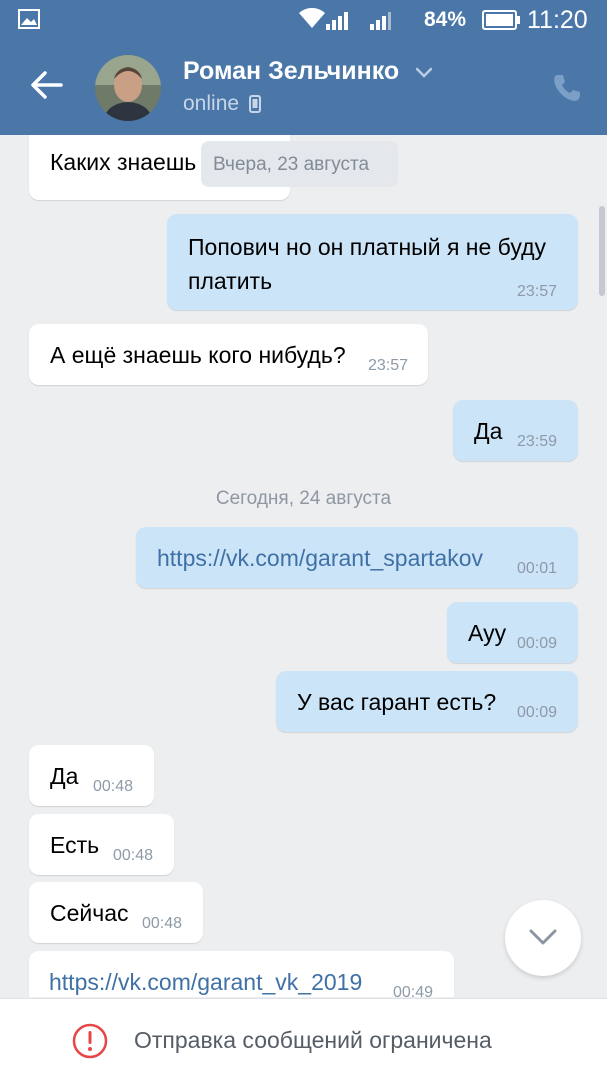 The width and height of the screenshot is (607, 1081). Describe the element at coordinates (557, 20) in the screenshot. I see `clock: 11:20` at that location.